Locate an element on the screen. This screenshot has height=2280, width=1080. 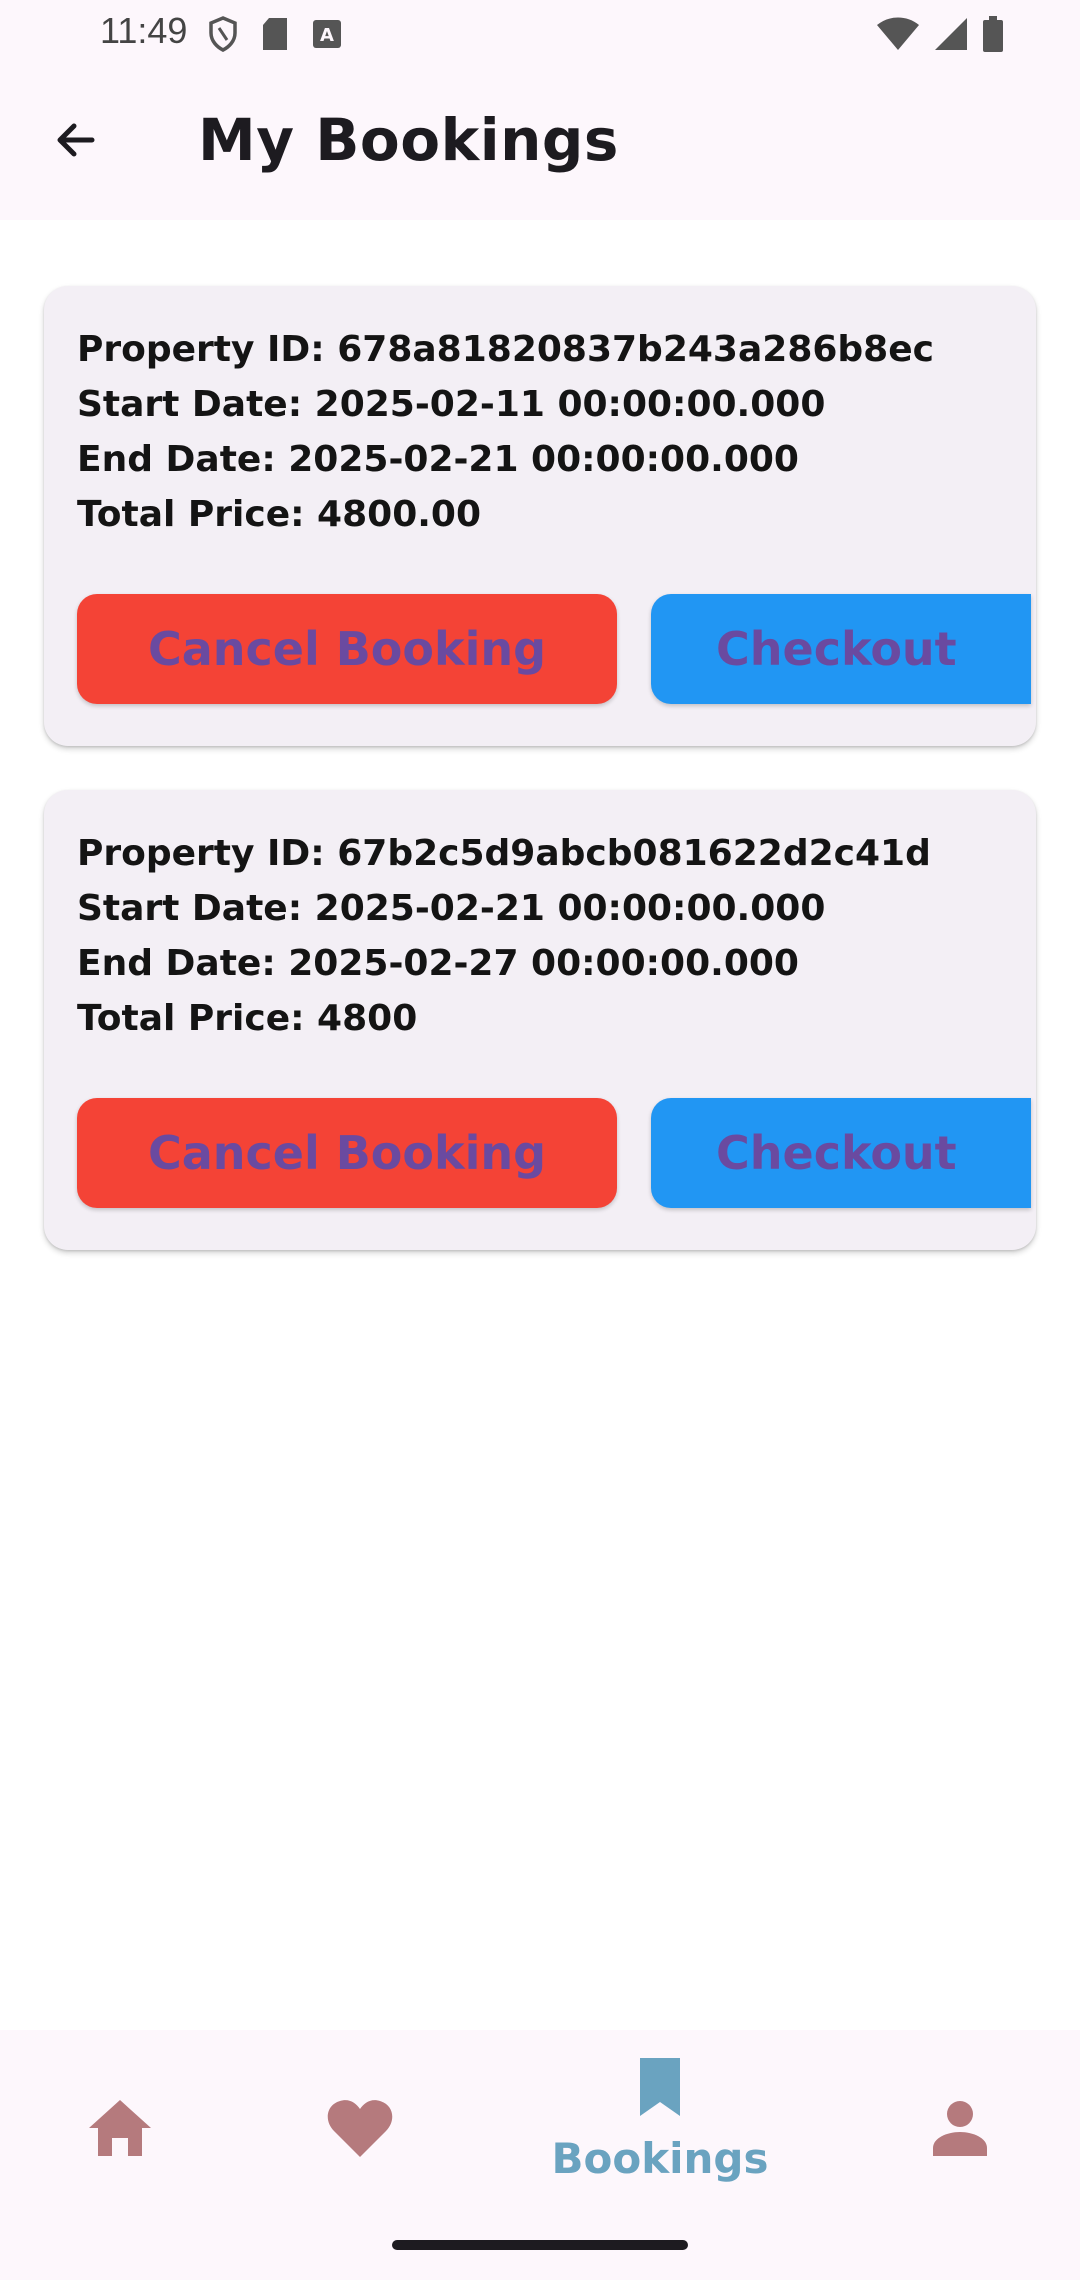
back-button is located at coordinates (76, 142).